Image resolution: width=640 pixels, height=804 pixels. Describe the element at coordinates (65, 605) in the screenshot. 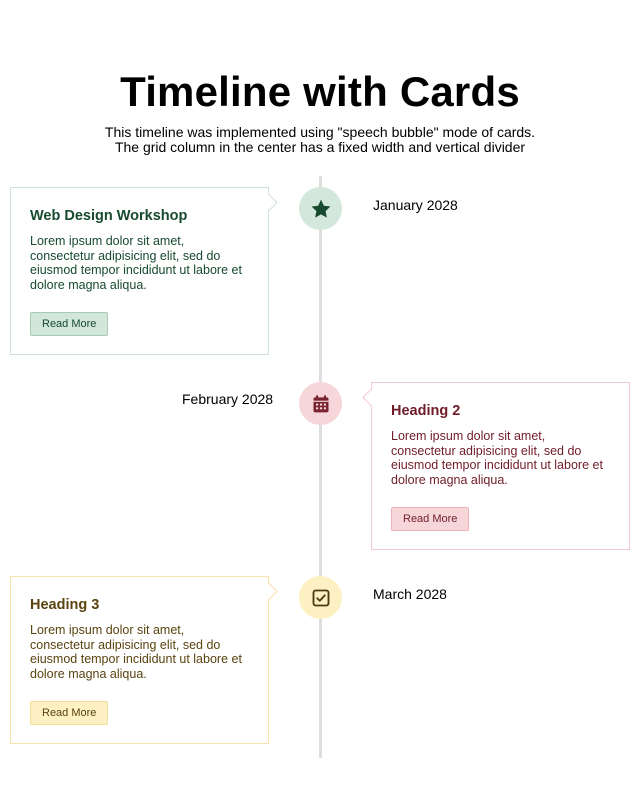

I see `card-heading: Heading 3` at that location.